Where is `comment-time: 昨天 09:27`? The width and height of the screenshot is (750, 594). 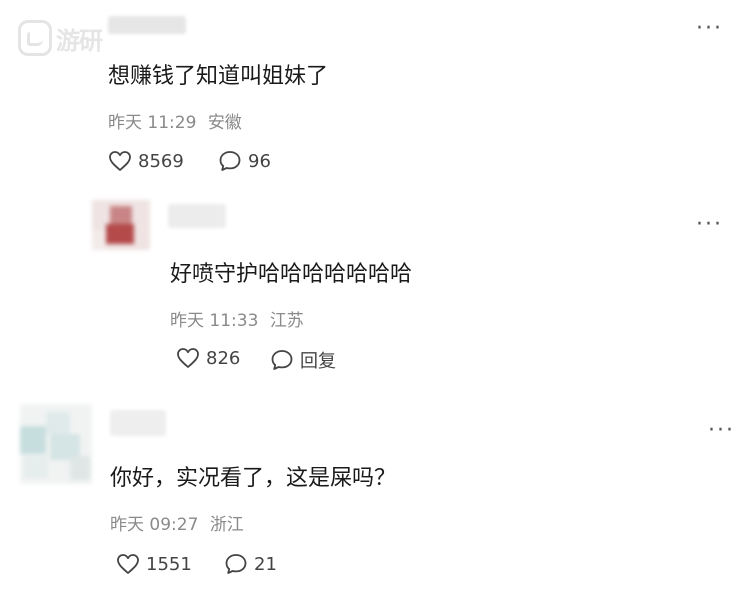 comment-time: 昨天 09:27 is located at coordinates (154, 525).